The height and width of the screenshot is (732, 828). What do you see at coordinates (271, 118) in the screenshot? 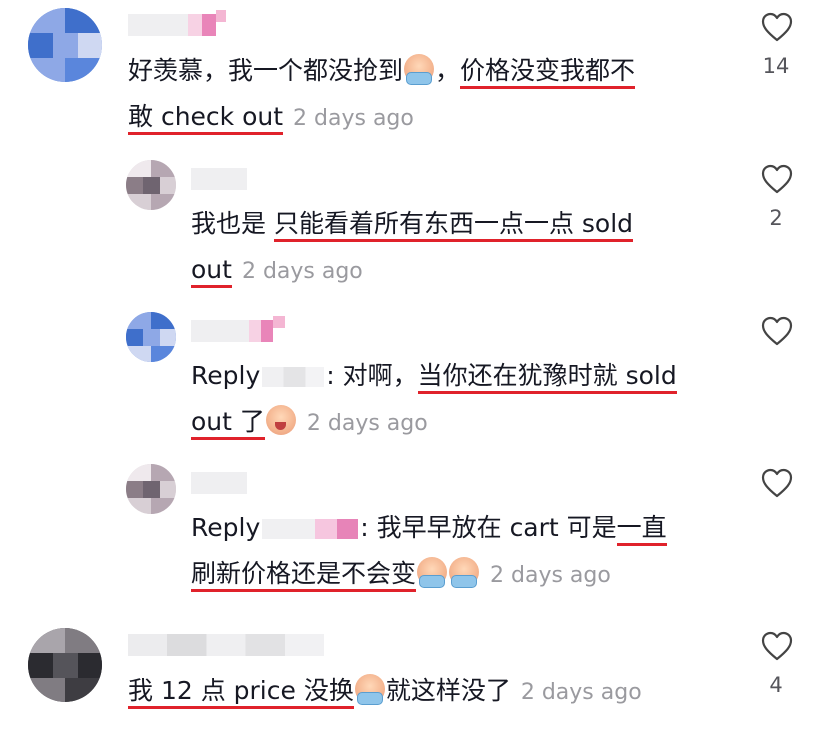
I see `comment-text-line2: 敢 check out 2 days ago` at bounding box center [271, 118].